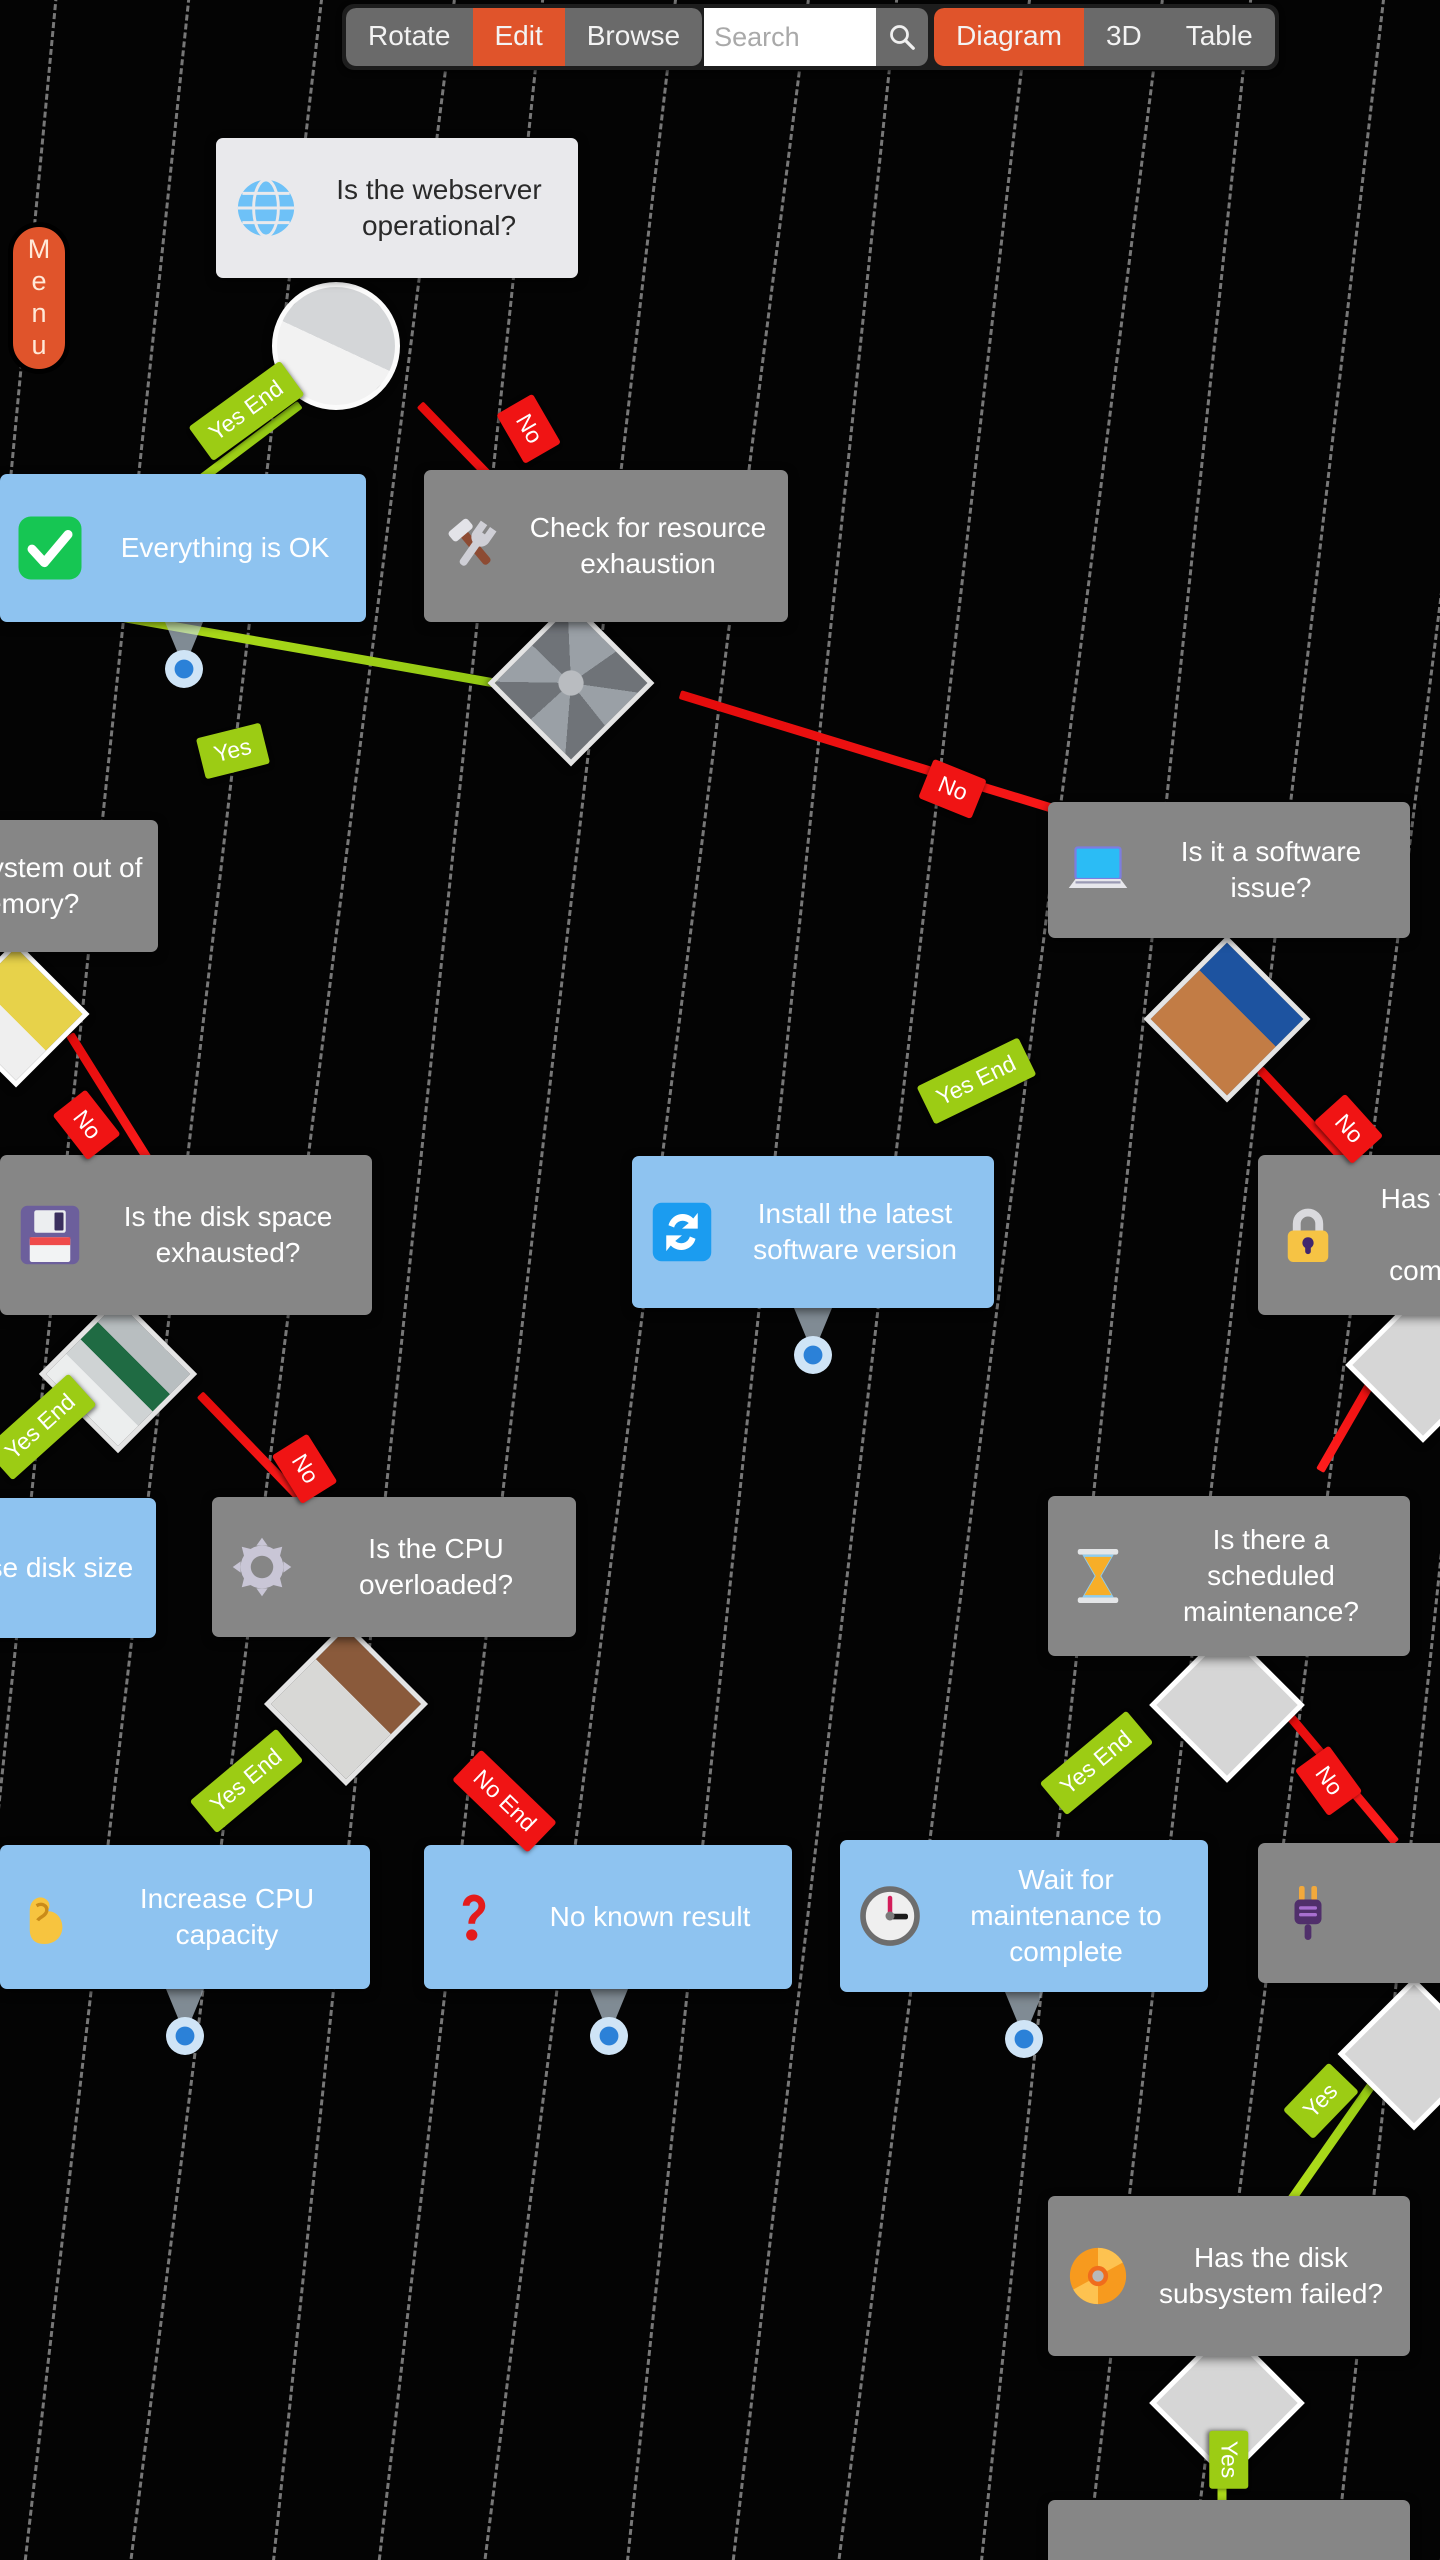 This screenshot has width=1440, height=2560. Describe the element at coordinates (890, 1916) in the screenshot. I see `clock-icon` at that location.